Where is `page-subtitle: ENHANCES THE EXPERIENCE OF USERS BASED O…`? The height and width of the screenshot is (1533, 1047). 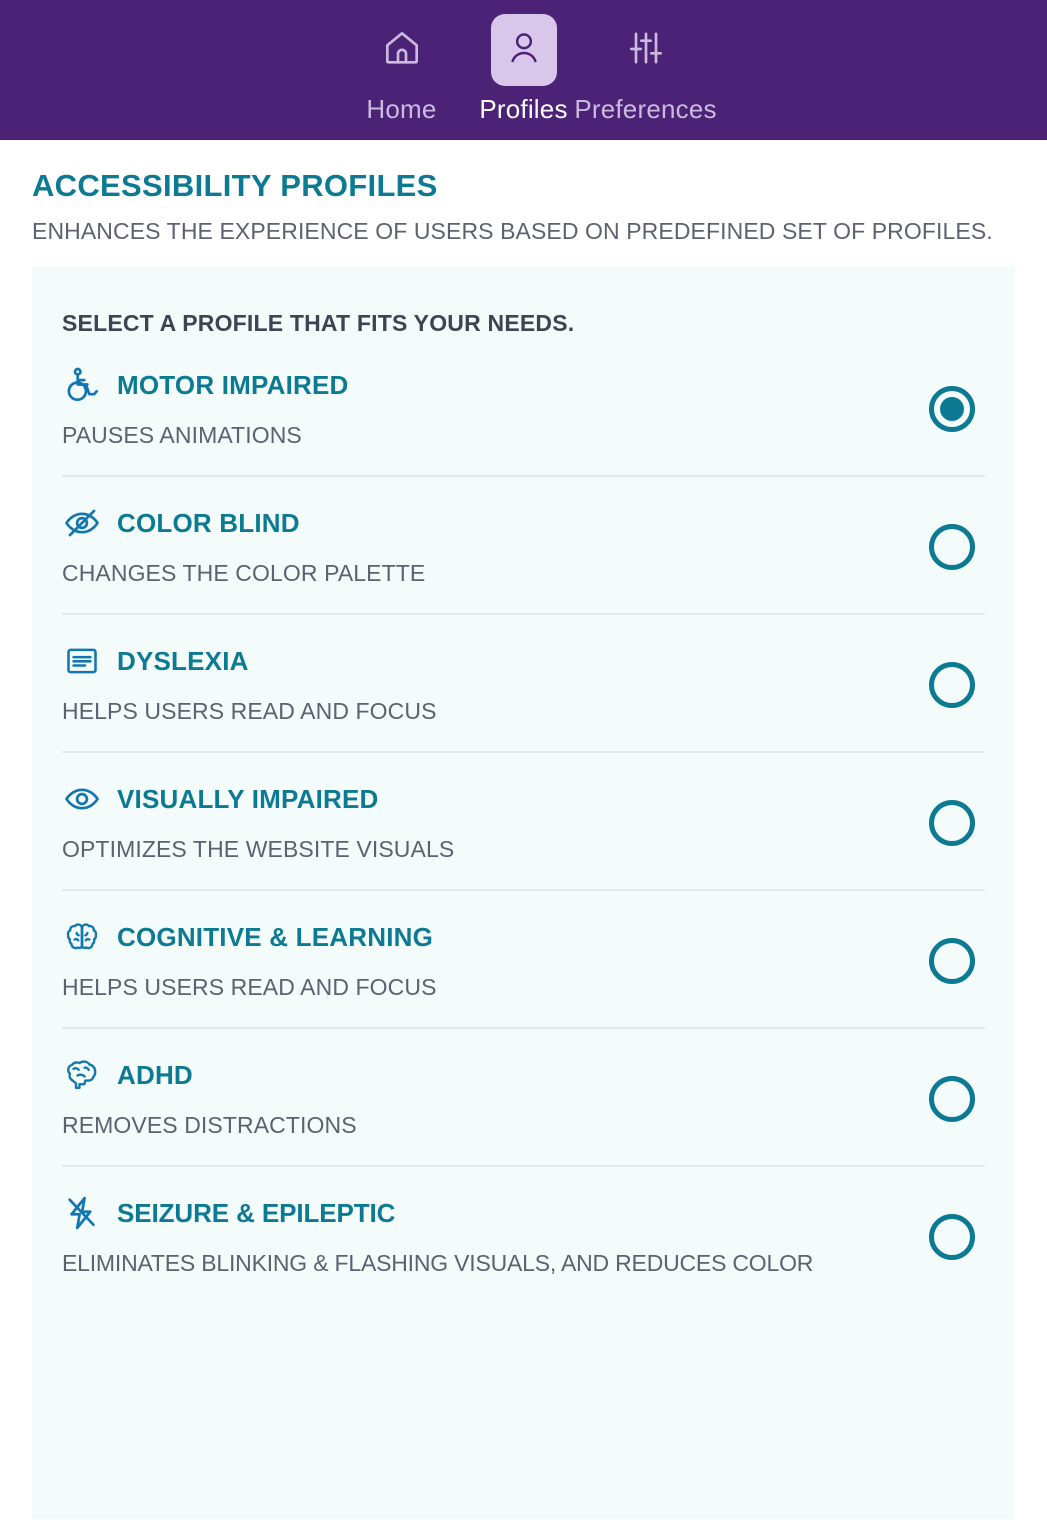 page-subtitle: ENHANCES THE EXPERIENCE OF USERS BASED O… is located at coordinates (512, 230).